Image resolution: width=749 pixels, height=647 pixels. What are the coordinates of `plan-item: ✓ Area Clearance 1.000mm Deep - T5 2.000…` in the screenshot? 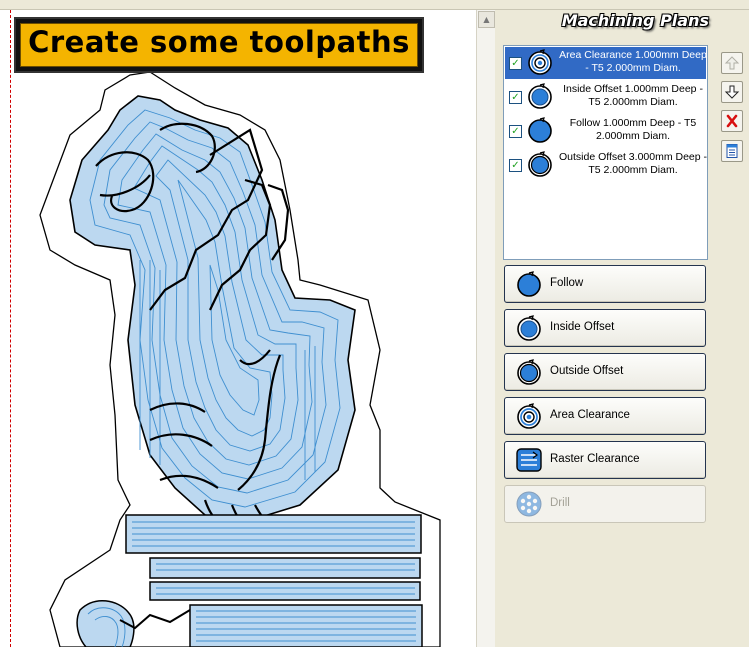 It's located at (606, 63).